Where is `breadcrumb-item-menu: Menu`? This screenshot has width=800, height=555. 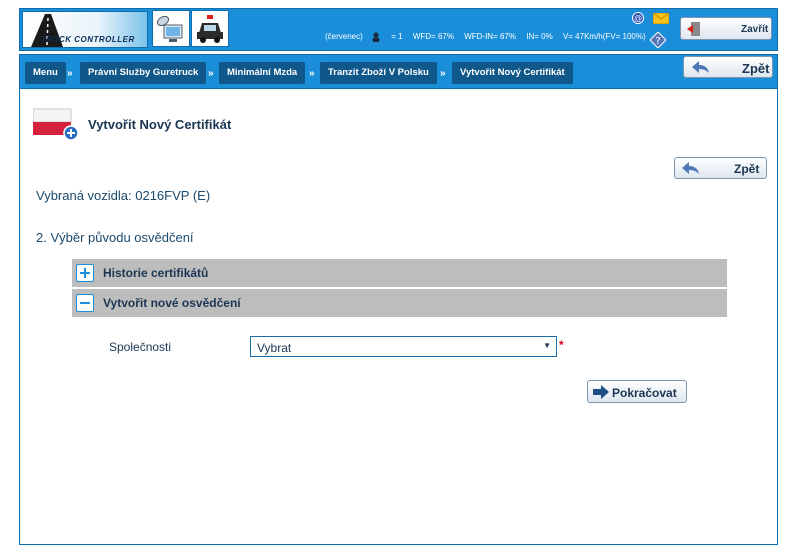
breadcrumb-item-menu: Menu is located at coordinates (45, 73).